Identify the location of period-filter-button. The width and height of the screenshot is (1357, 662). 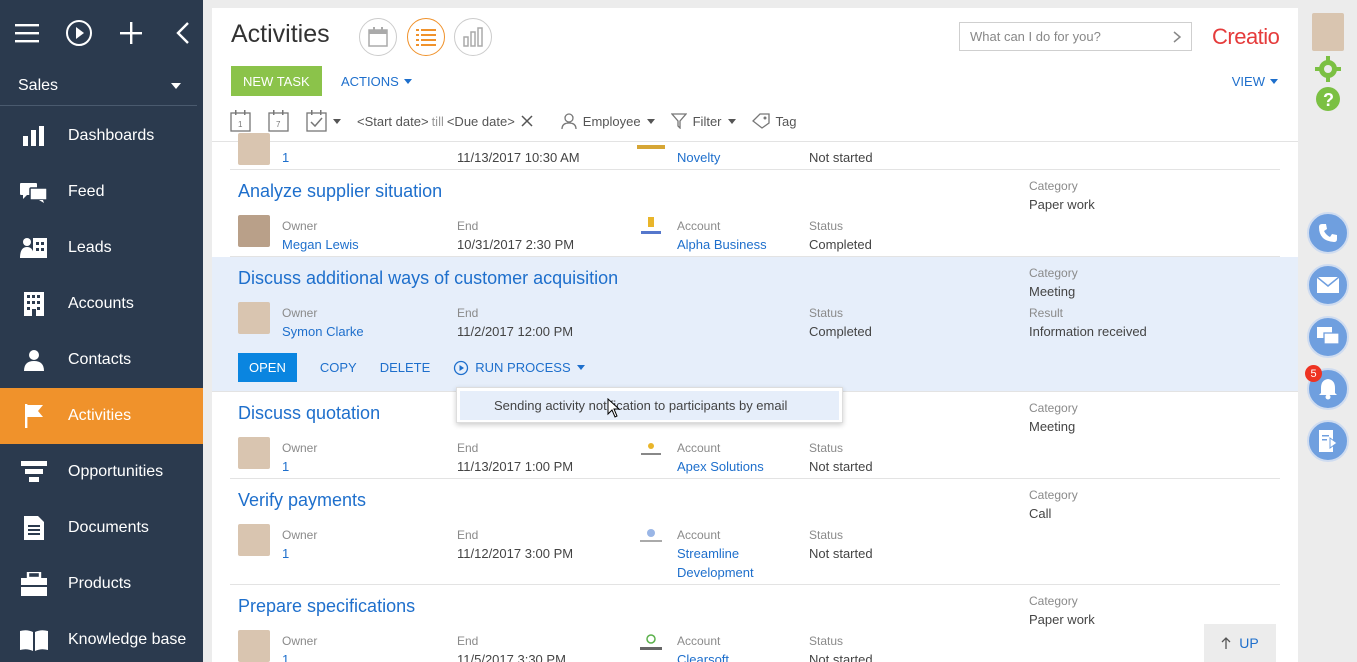
(323, 121).